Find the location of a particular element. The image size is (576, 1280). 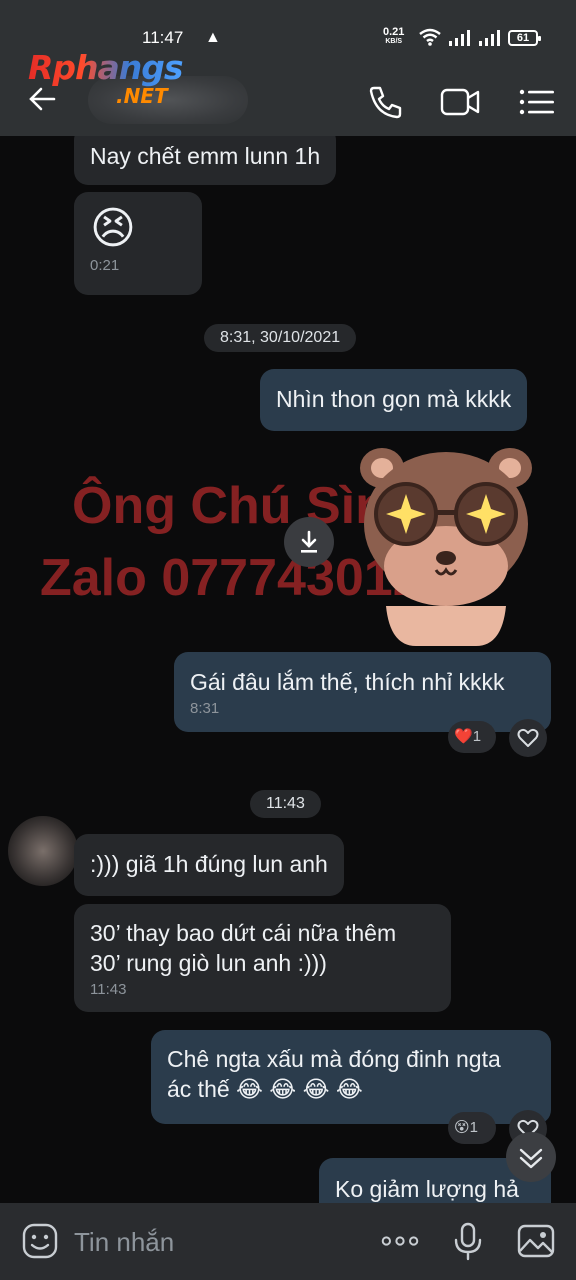

reaction-badge: ❤️1 is located at coordinates (472, 737).